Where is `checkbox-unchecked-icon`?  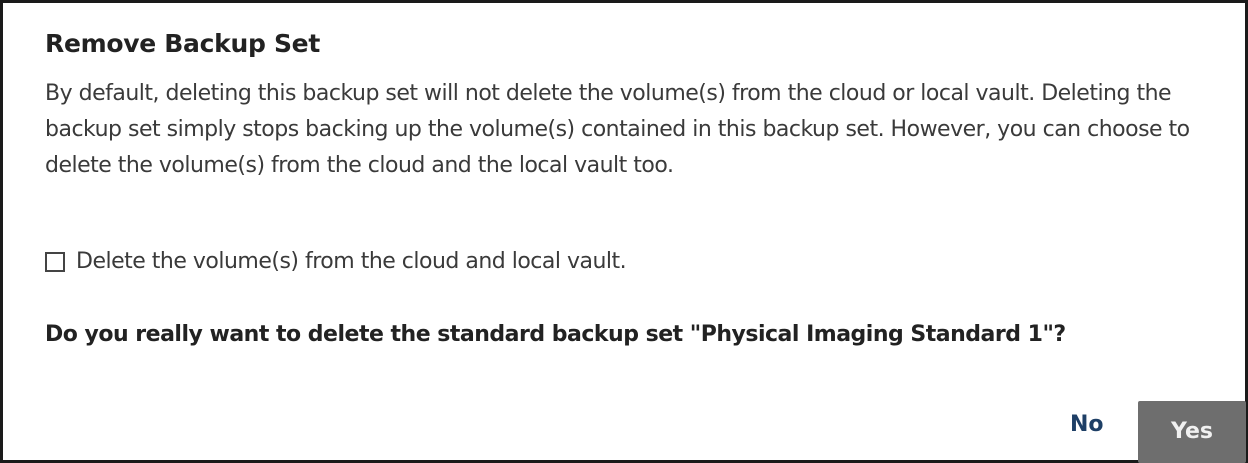 checkbox-unchecked-icon is located at coordinates (55, 261).